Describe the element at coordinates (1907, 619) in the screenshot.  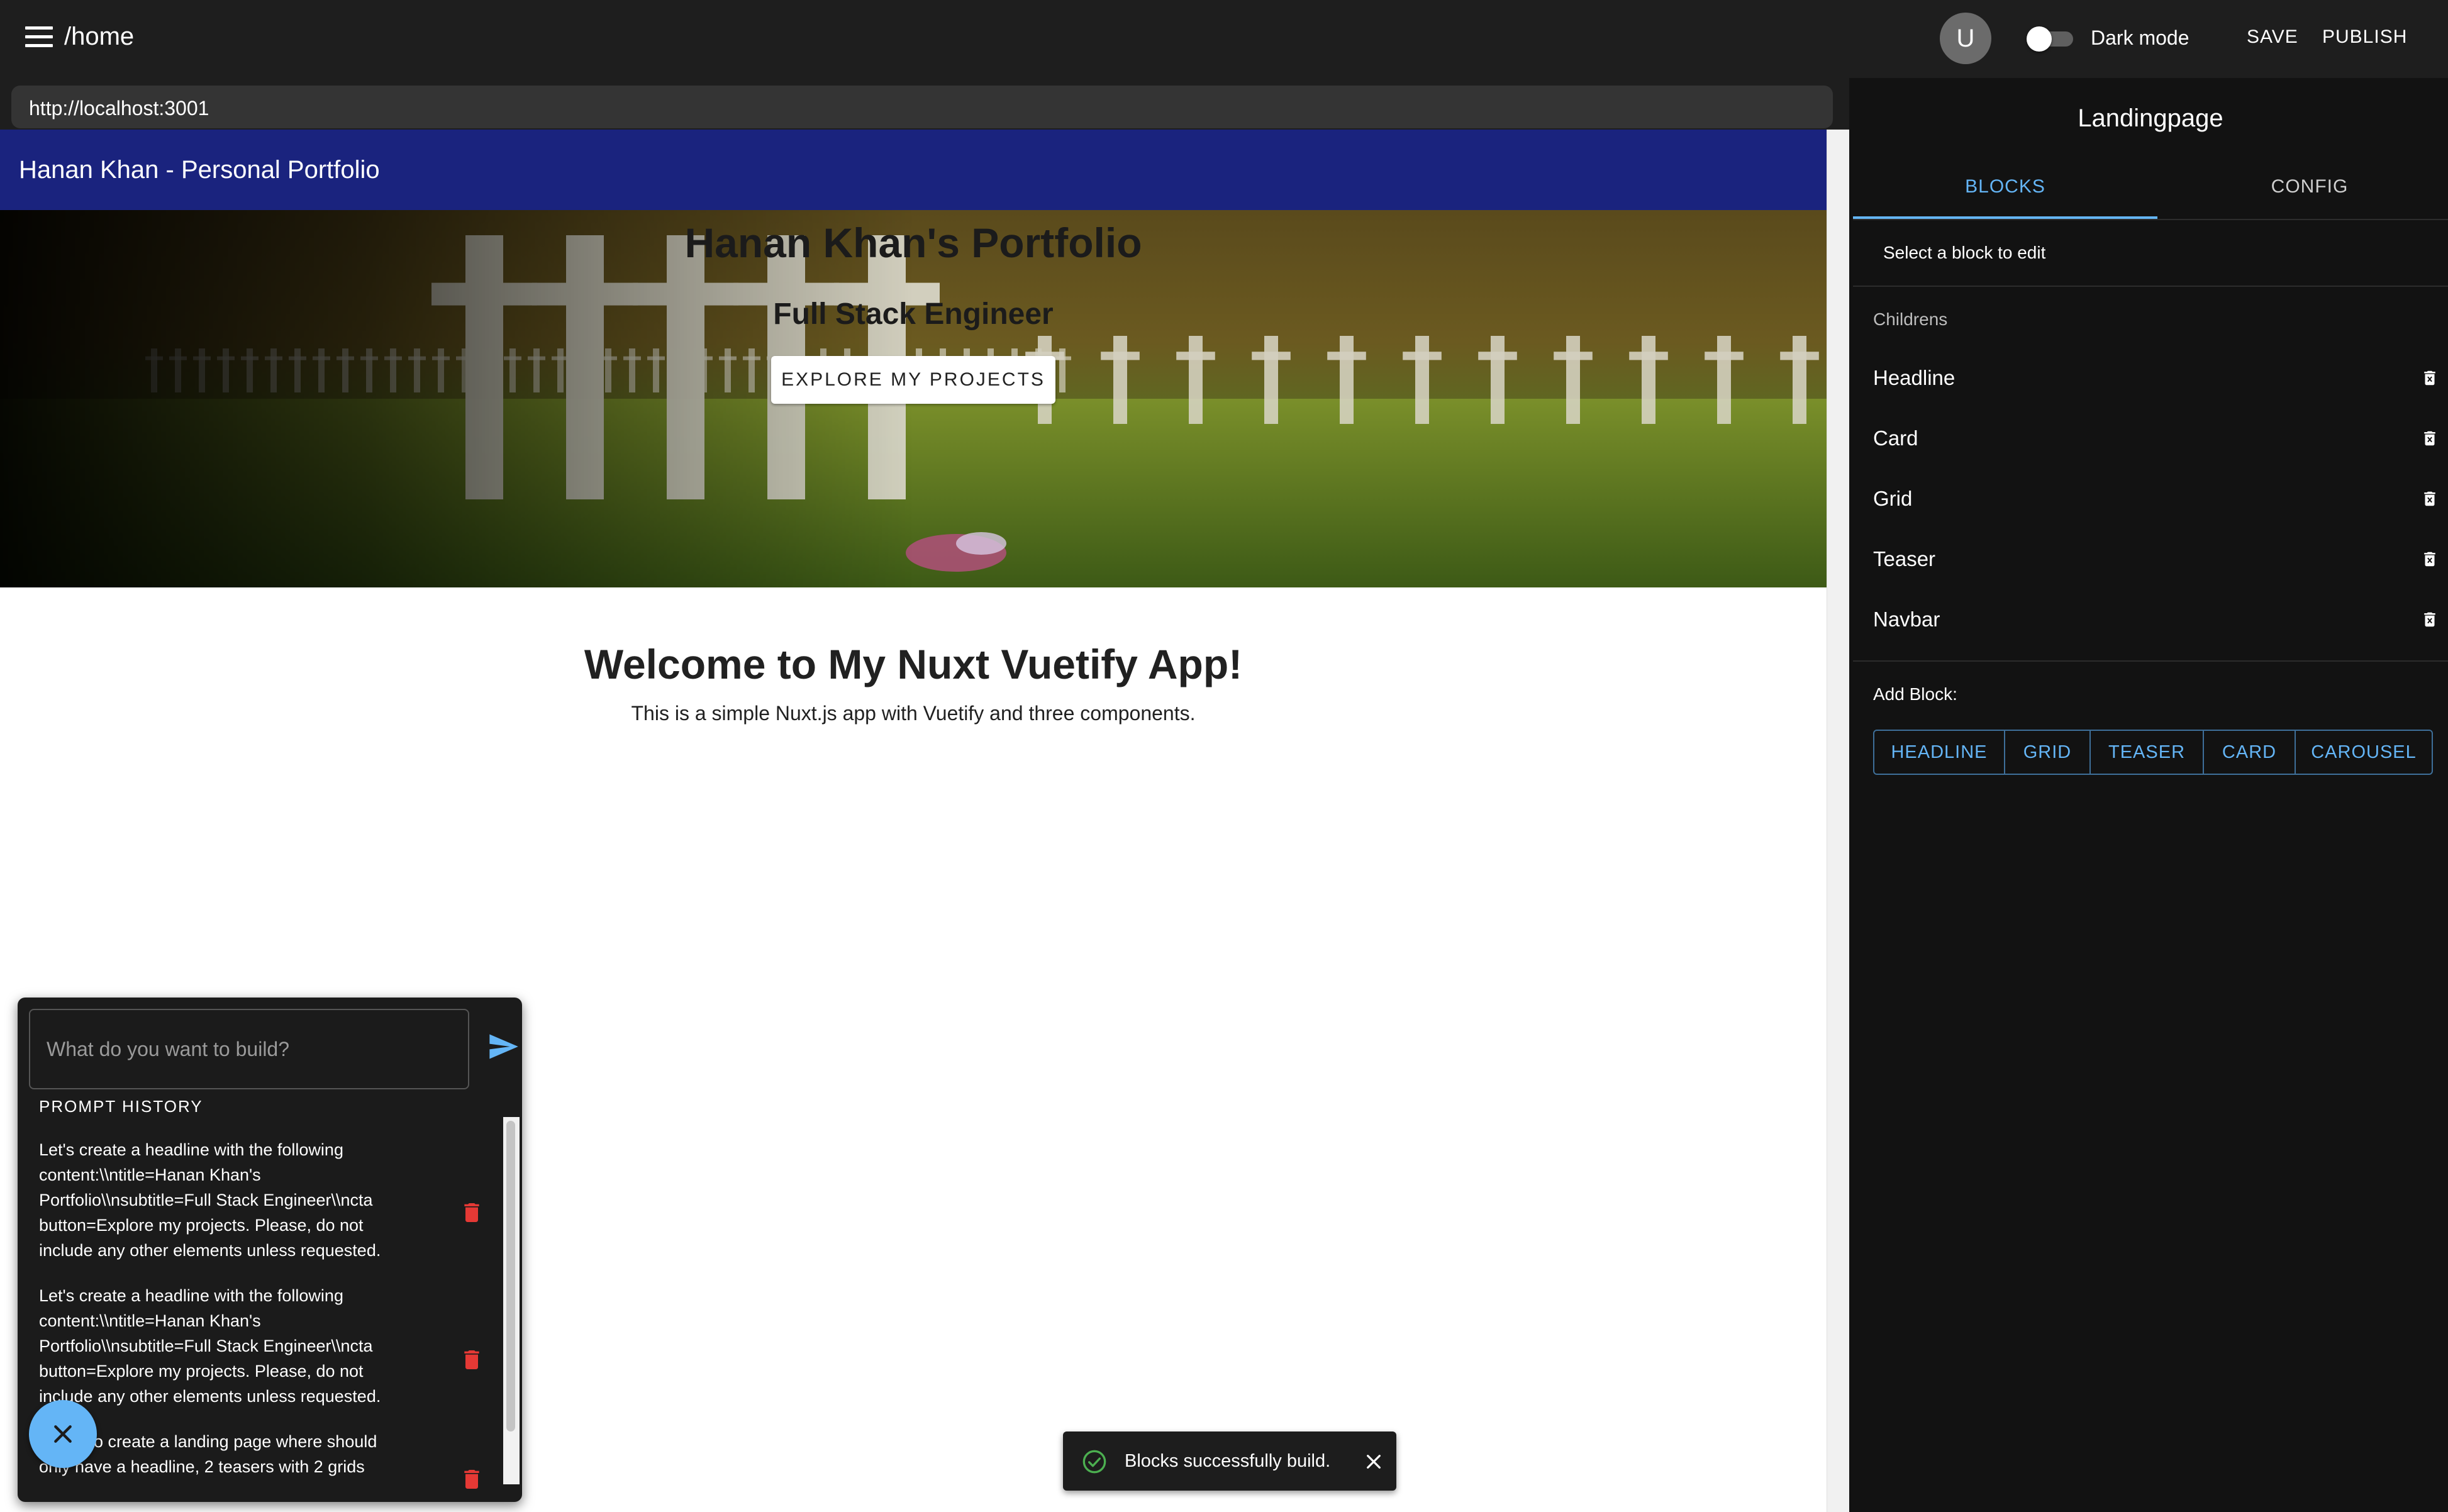
I see `child-label: Navbar` at that location.